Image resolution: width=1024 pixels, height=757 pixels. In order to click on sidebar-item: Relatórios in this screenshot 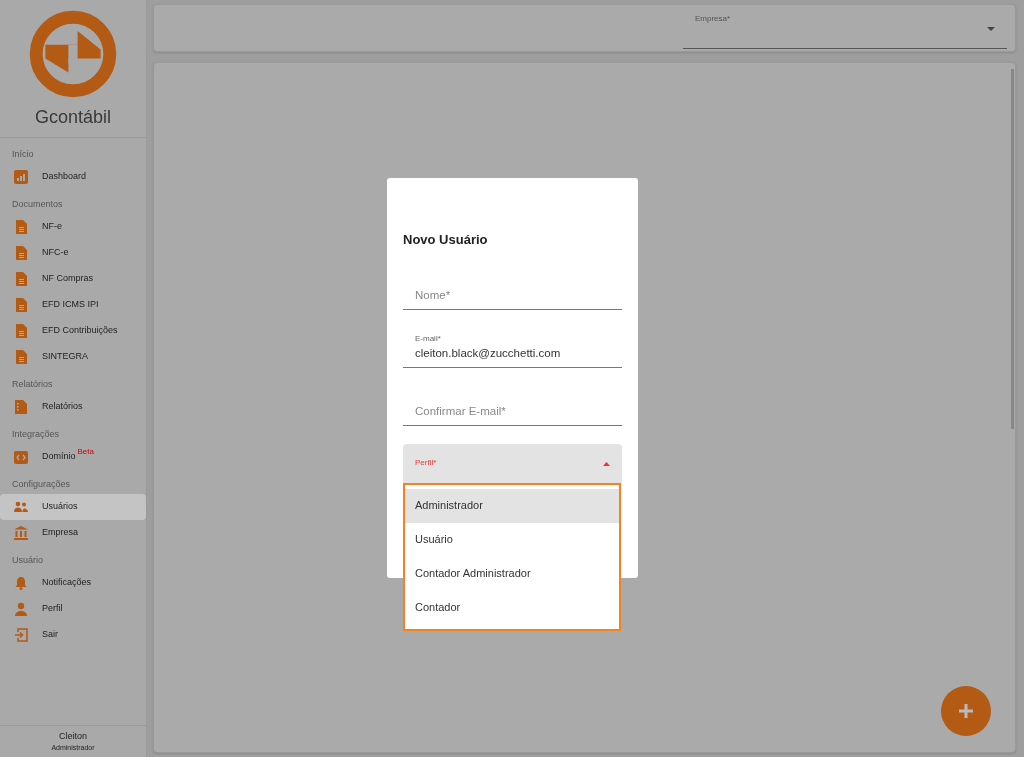, I will do `click(73, 407)`.